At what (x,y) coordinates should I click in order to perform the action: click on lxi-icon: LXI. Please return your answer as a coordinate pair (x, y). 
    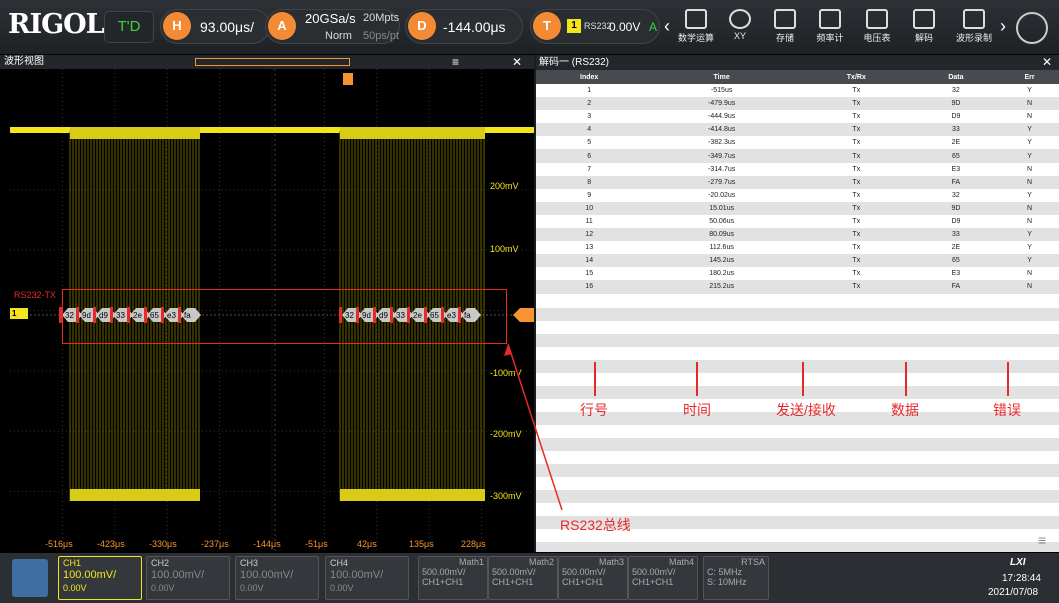
    Looking at the image, I should click on (1018, 562).